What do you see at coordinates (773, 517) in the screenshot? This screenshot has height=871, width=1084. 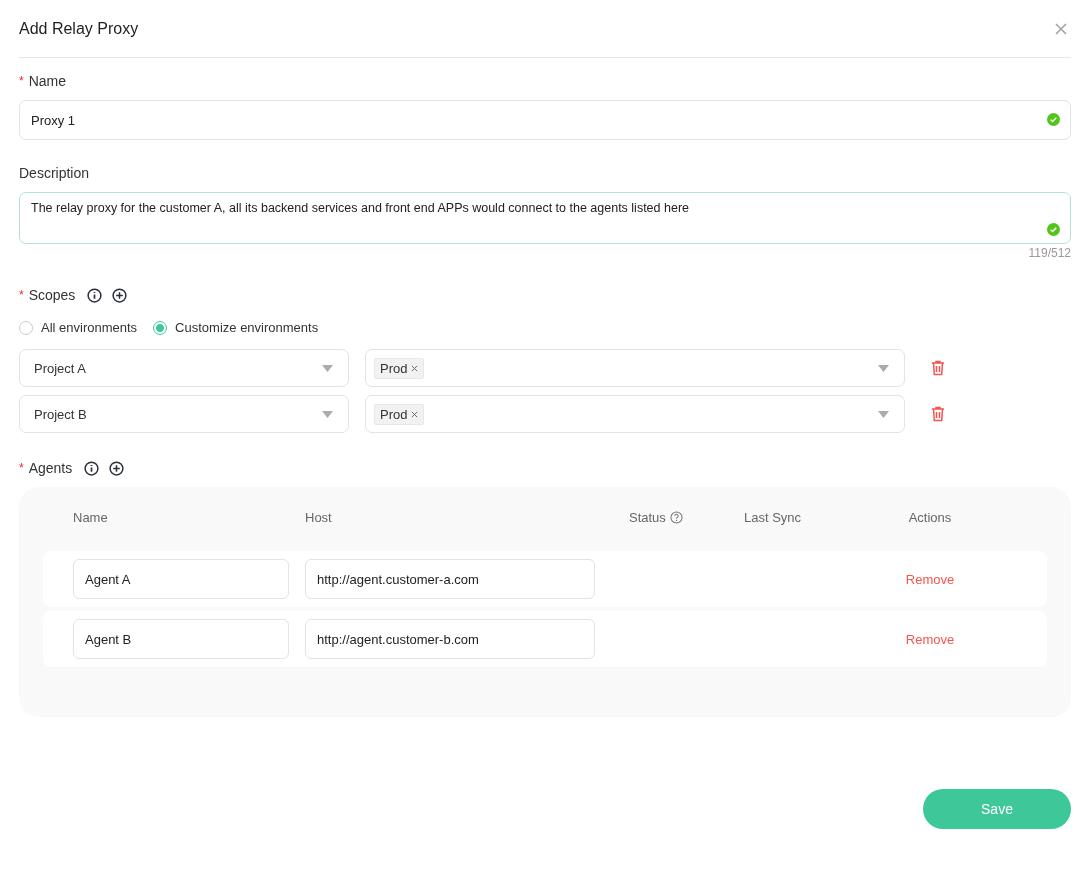 I see `column-header: Last Sync` at bounding box center [773, 517].